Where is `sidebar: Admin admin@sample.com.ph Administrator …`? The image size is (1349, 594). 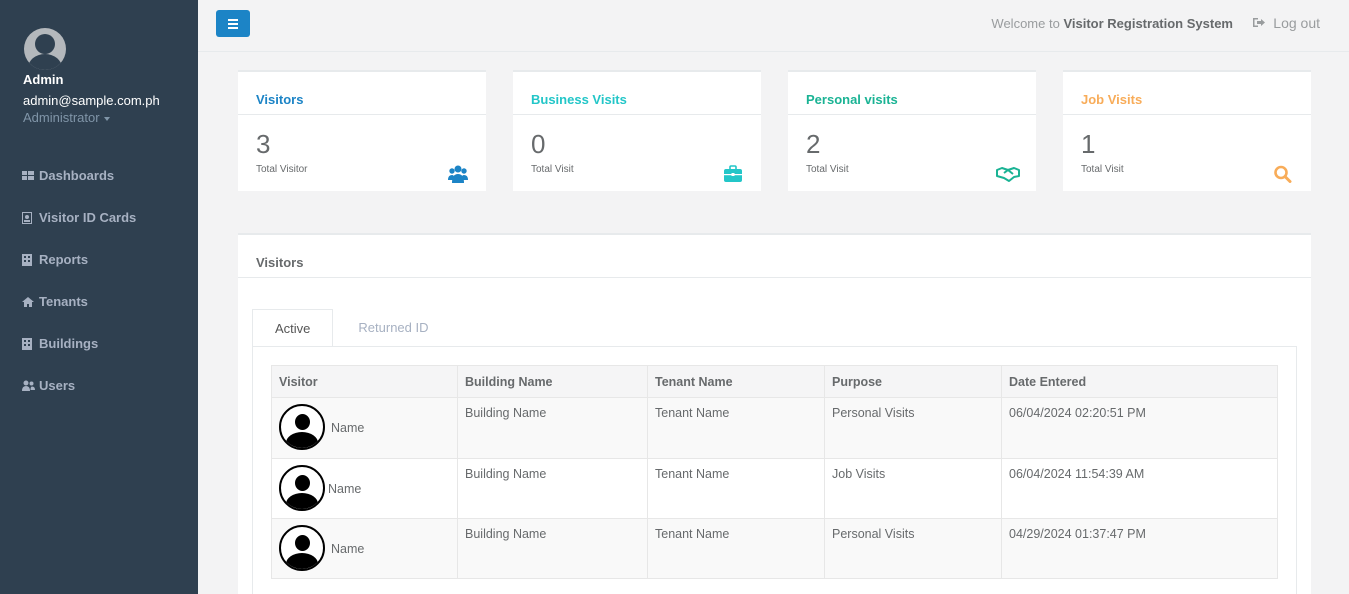
sidebar: Admin admin@sample.com.ph Administrator … is located at coordinates (99, 297).